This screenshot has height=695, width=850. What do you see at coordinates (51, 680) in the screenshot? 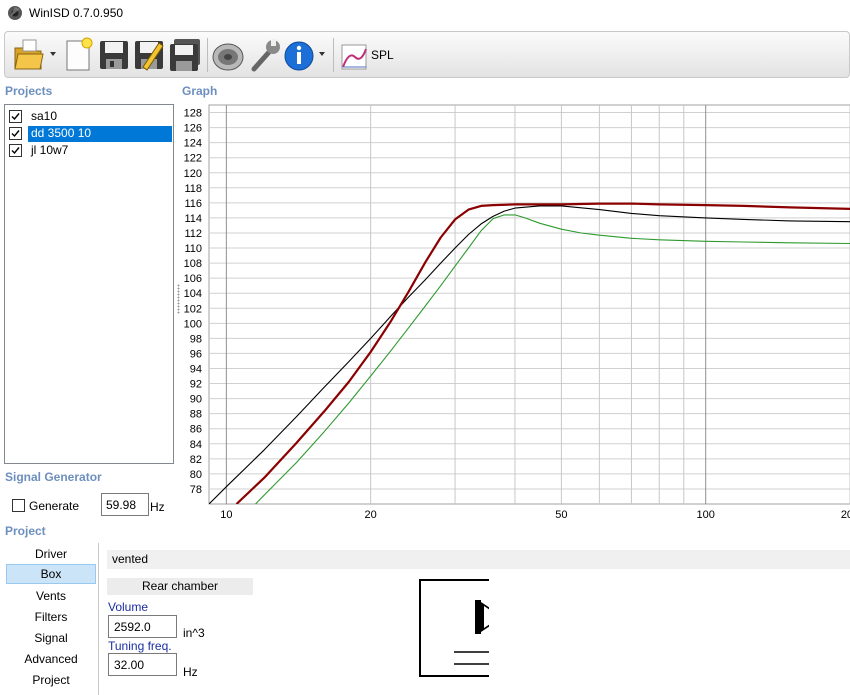
I see `nav-project: Project` at bounding box center [51, 680].